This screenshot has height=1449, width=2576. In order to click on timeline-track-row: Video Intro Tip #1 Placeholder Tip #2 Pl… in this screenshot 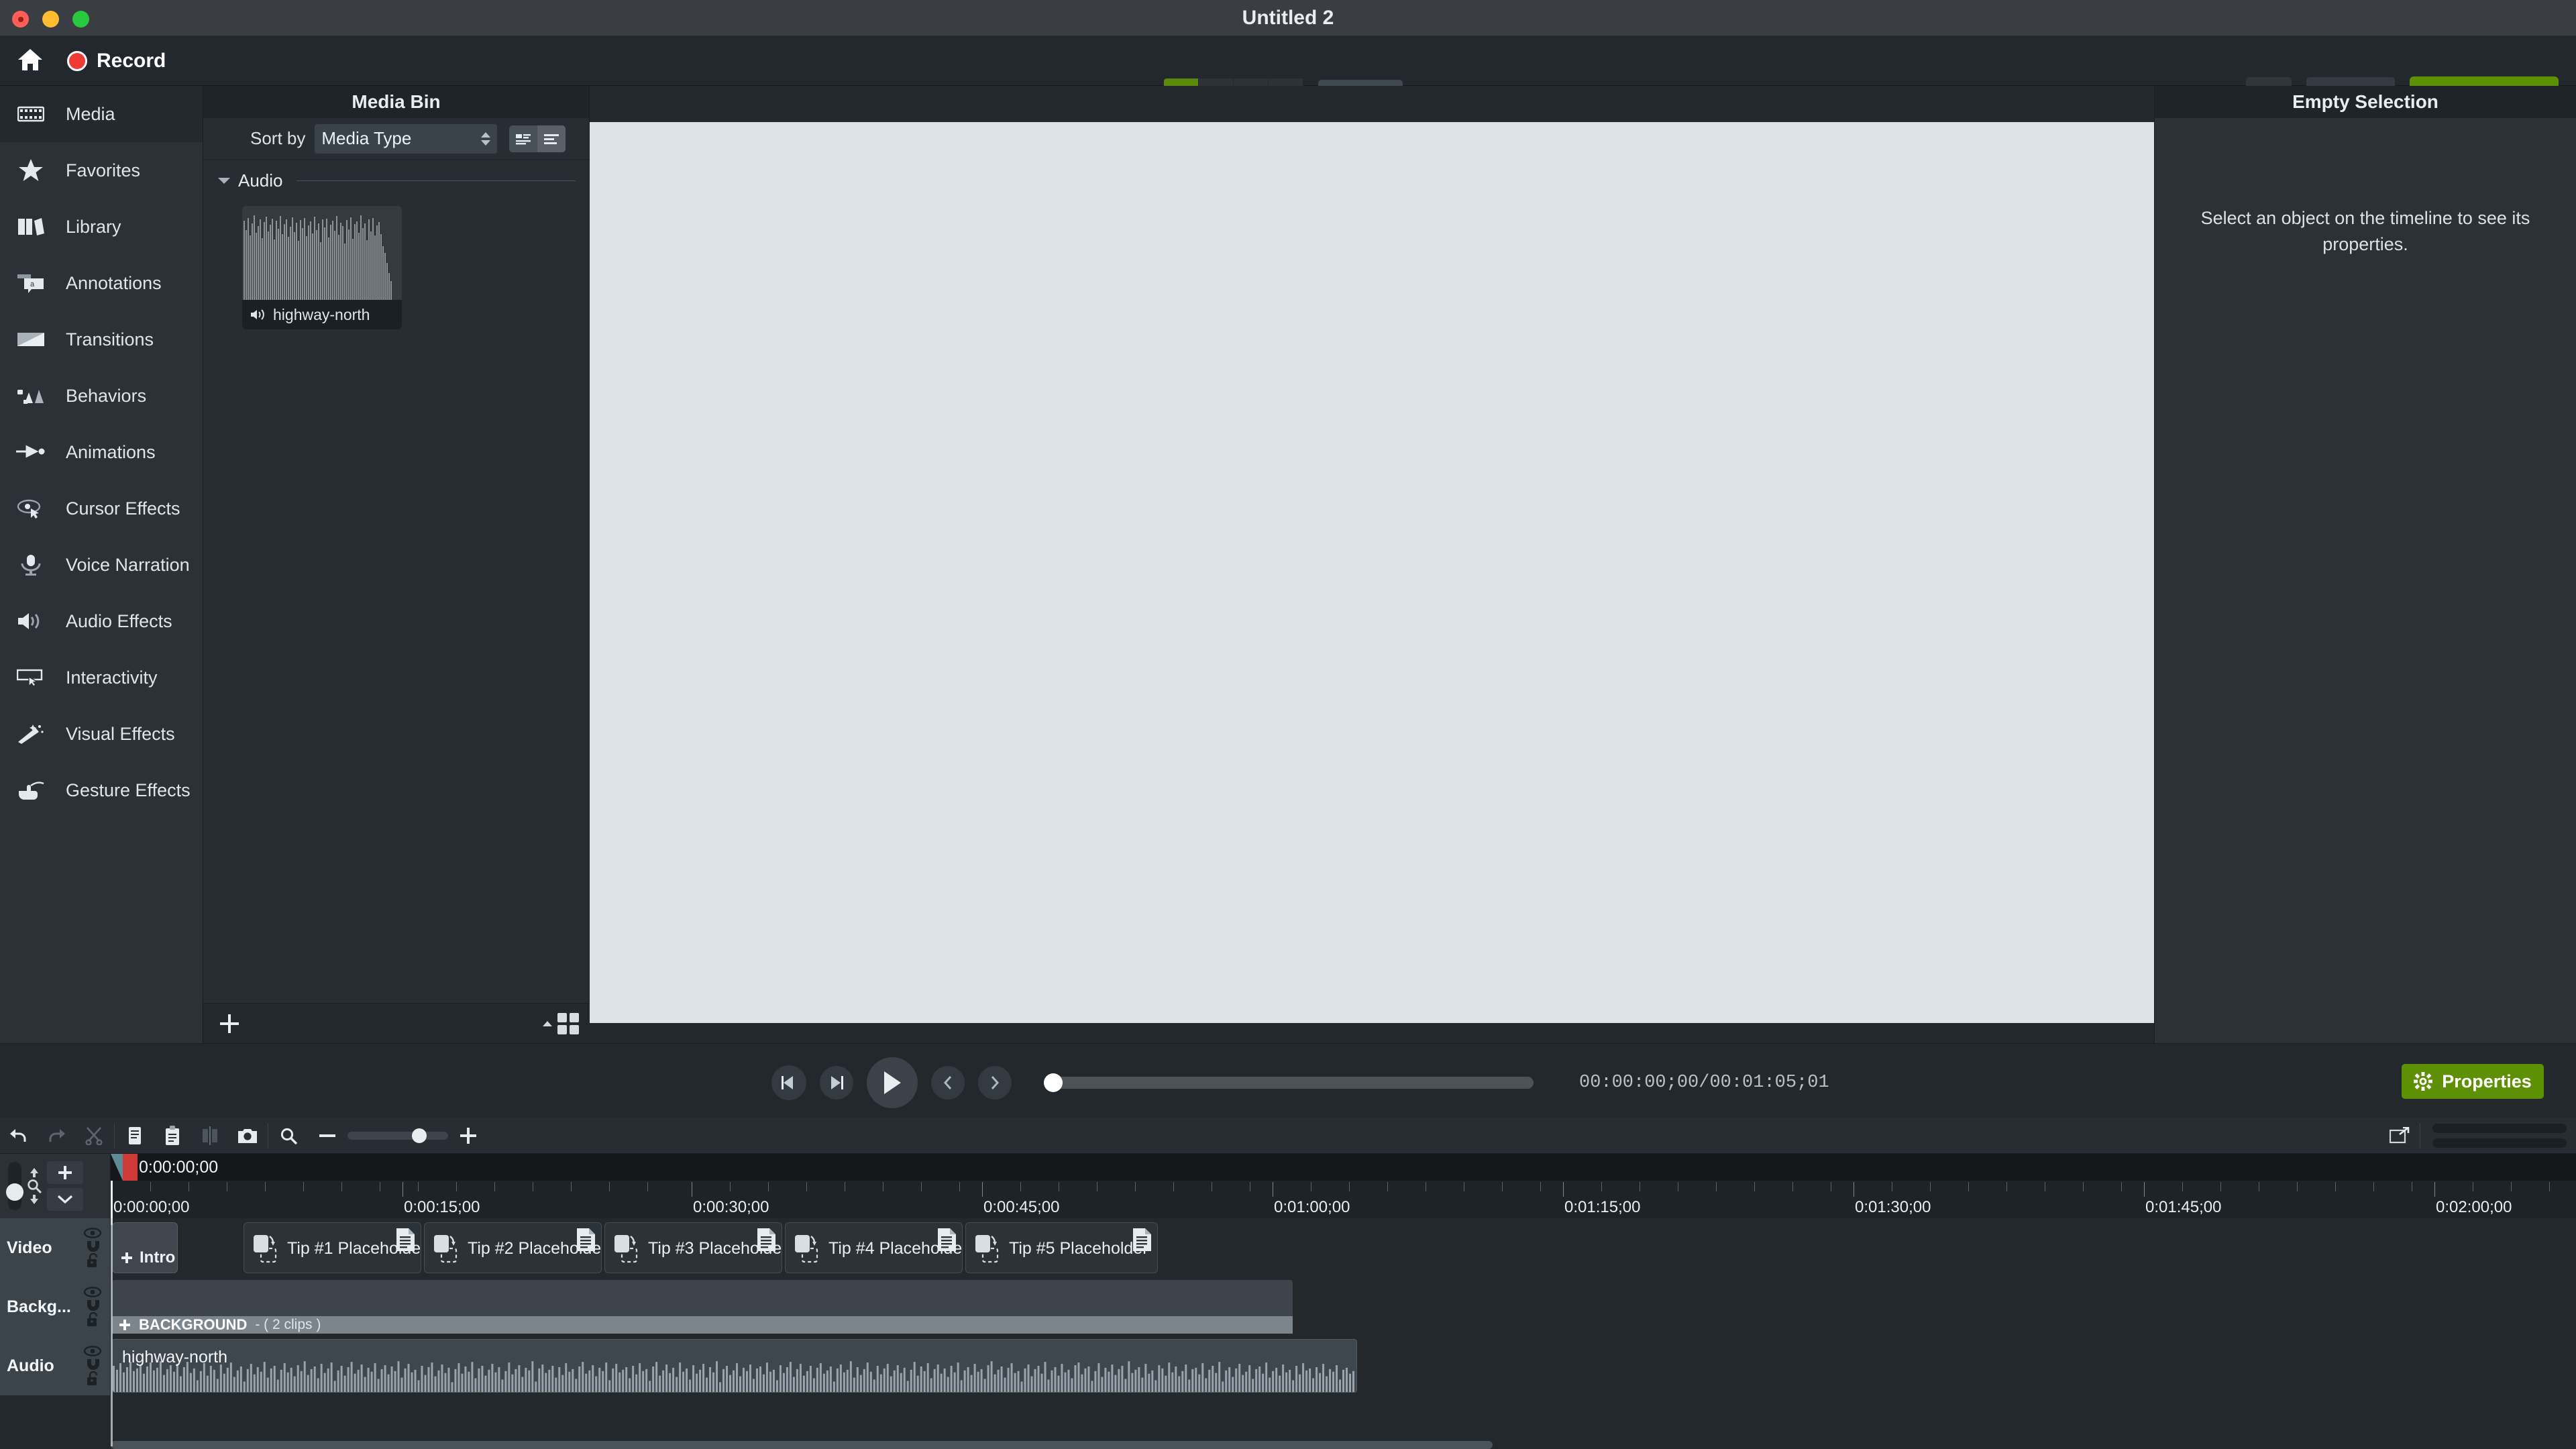, I will do `click(1288, 1247)`.